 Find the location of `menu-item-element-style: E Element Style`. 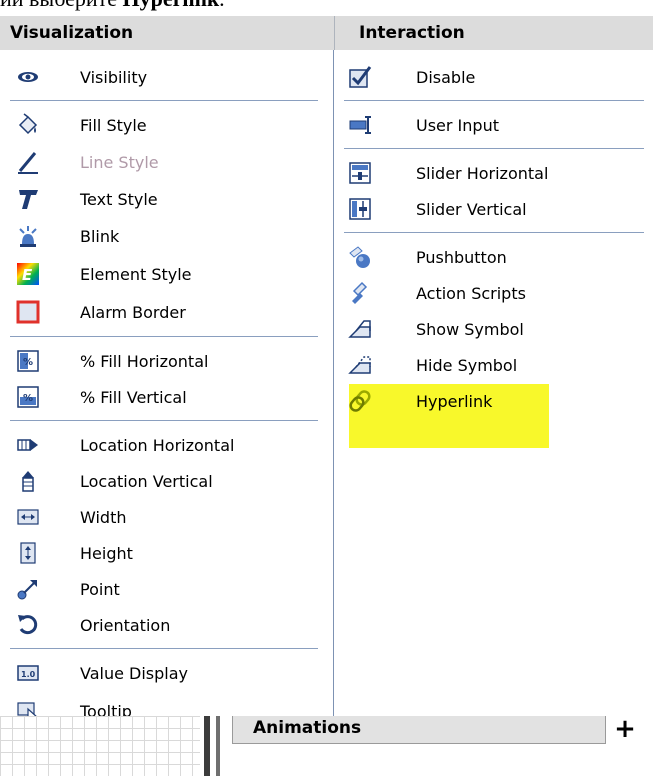

menu-item-element-style: E Element Style is located at coordinates (104, 274).